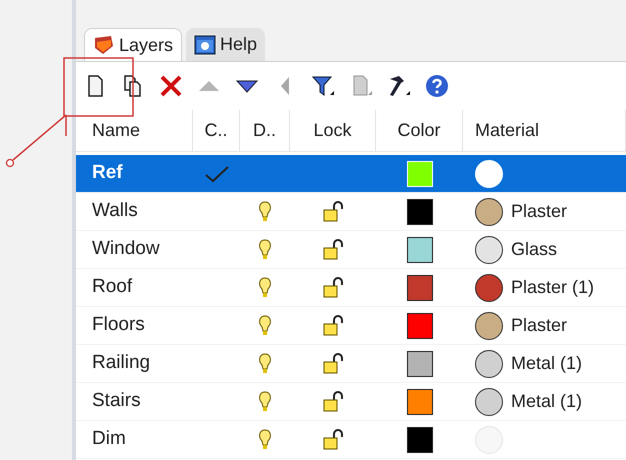  I want to click on column-header: D.., so click(265, 130).